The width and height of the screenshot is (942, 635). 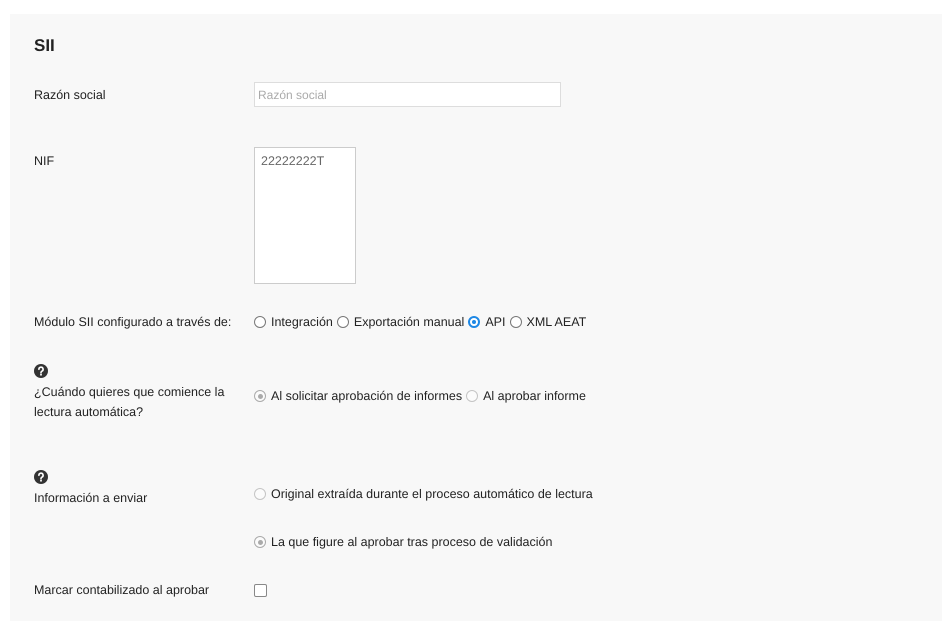 I want to click on field-label: Marcar contabilizado al aprobar, so click(x=122, y=590).